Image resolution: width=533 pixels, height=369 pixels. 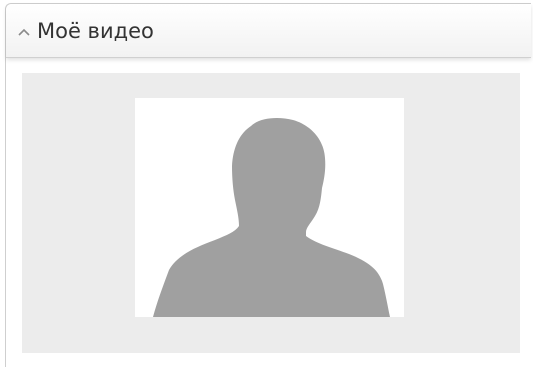 I want to click on panel-header: Моё видео, so click(x=268, y=31).